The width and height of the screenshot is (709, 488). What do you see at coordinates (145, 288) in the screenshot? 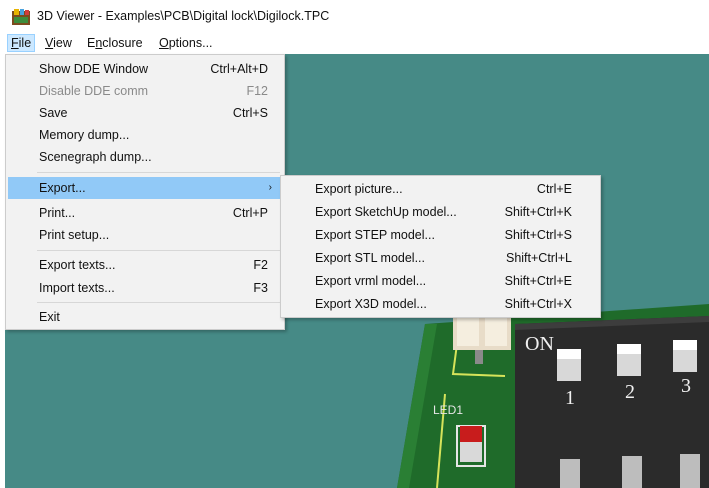
I see `menu-item-import-texts: Import texts... F3` at bounding box center [145, 288].